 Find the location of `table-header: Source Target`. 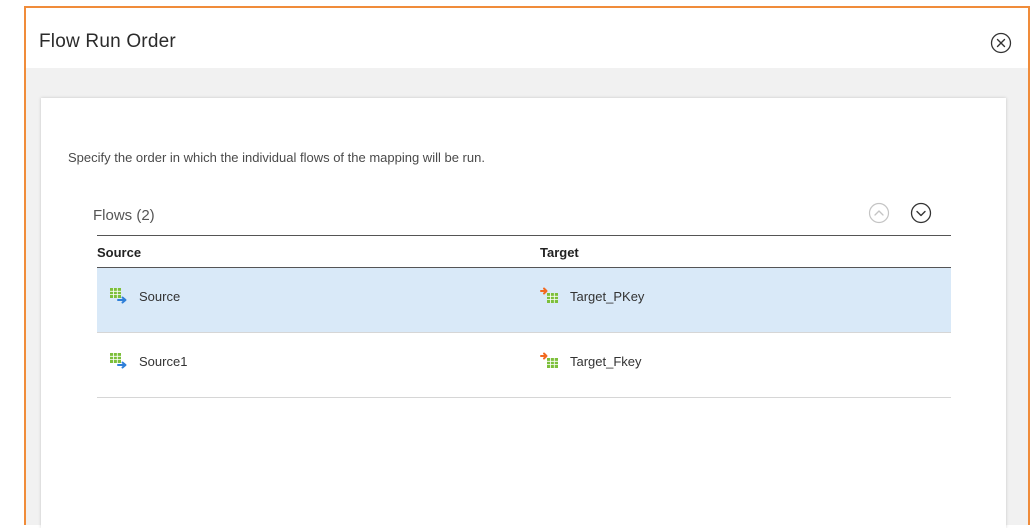

table-header: Source Target is located at coordinates (524, 251).